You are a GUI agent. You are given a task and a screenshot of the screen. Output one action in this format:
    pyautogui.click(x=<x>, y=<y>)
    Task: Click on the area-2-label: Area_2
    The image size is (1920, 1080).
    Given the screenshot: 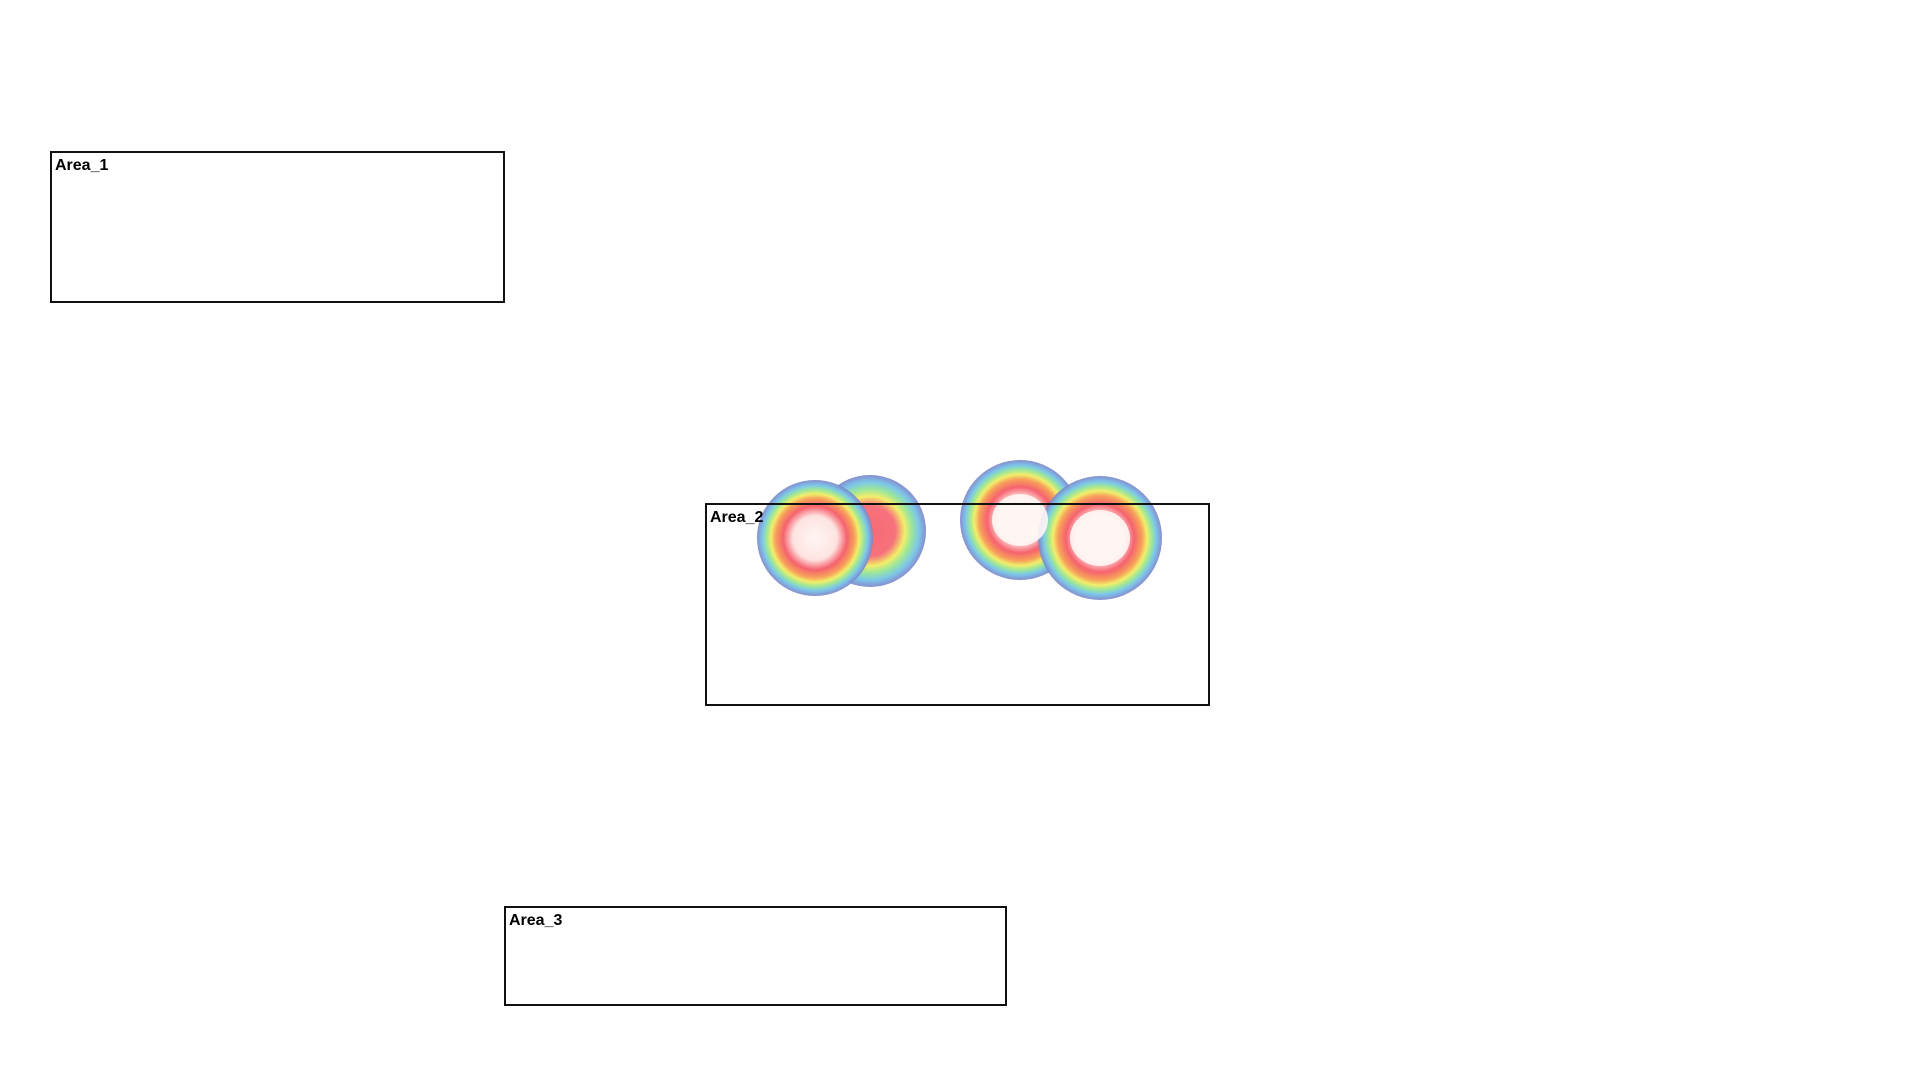 What is the action you would take?
    pyautogui.click(x=737, y=517)
    